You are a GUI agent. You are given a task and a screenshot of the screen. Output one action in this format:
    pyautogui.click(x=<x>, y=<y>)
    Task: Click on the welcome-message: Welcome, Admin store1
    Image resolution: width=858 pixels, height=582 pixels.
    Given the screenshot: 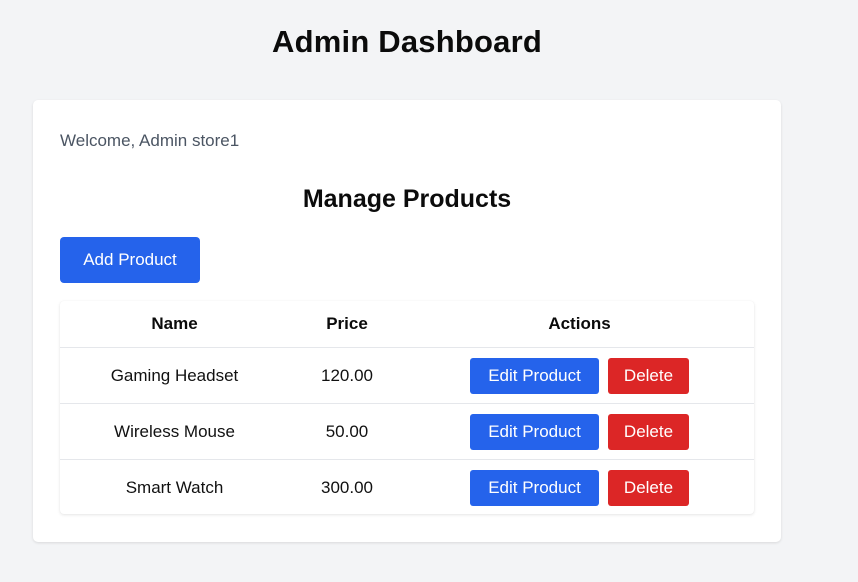 What is the action you would take?
    pyautogui.click(x=150, y=140)
    